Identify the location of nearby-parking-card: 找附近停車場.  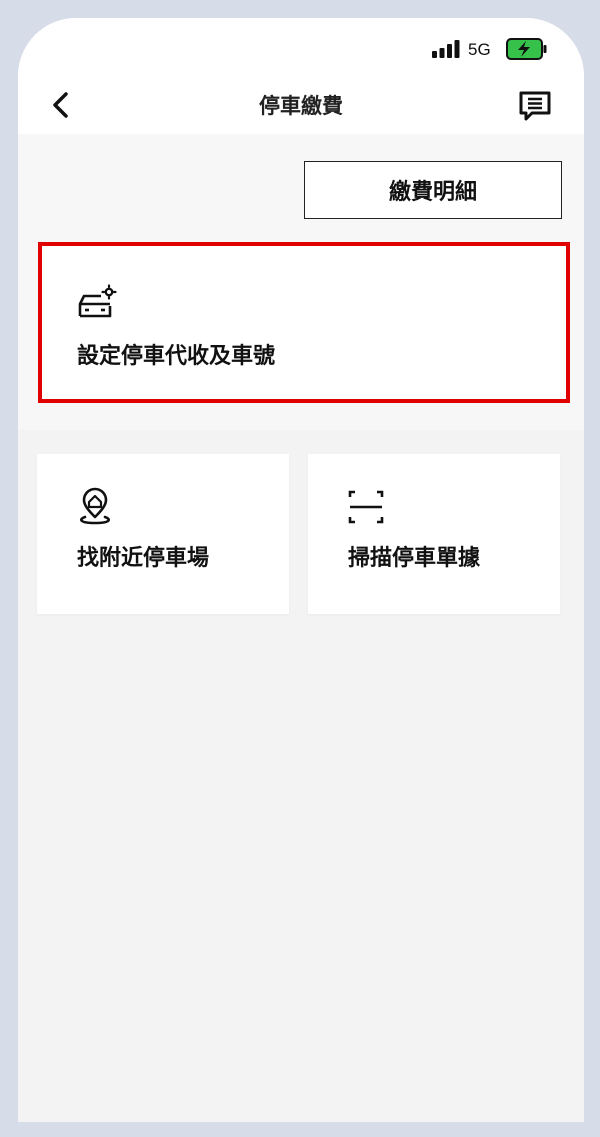
(163, 534).